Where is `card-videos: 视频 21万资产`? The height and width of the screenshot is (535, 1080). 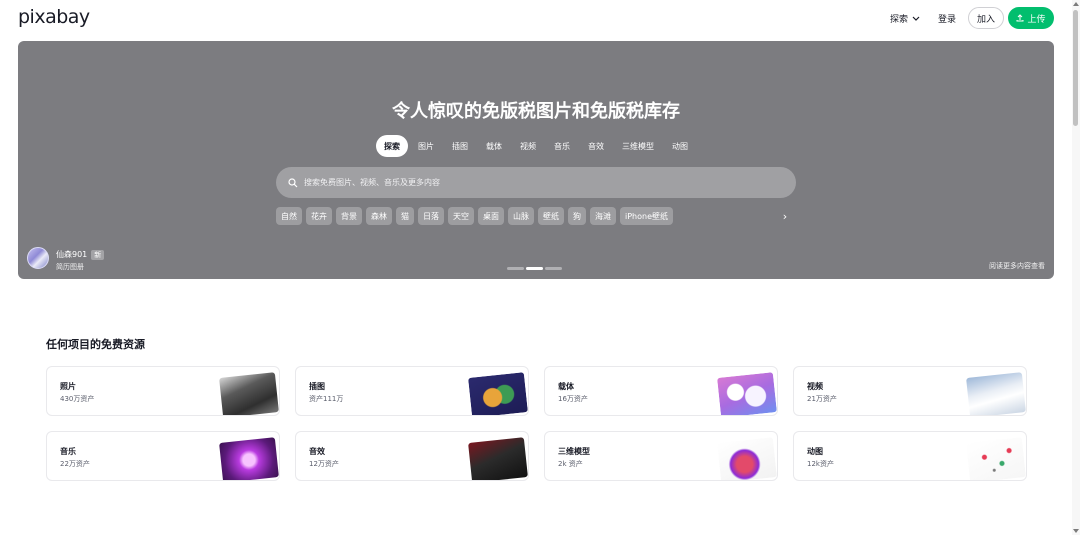 card-videos: 视频 21万资产 is located at coordinates (910, 391).